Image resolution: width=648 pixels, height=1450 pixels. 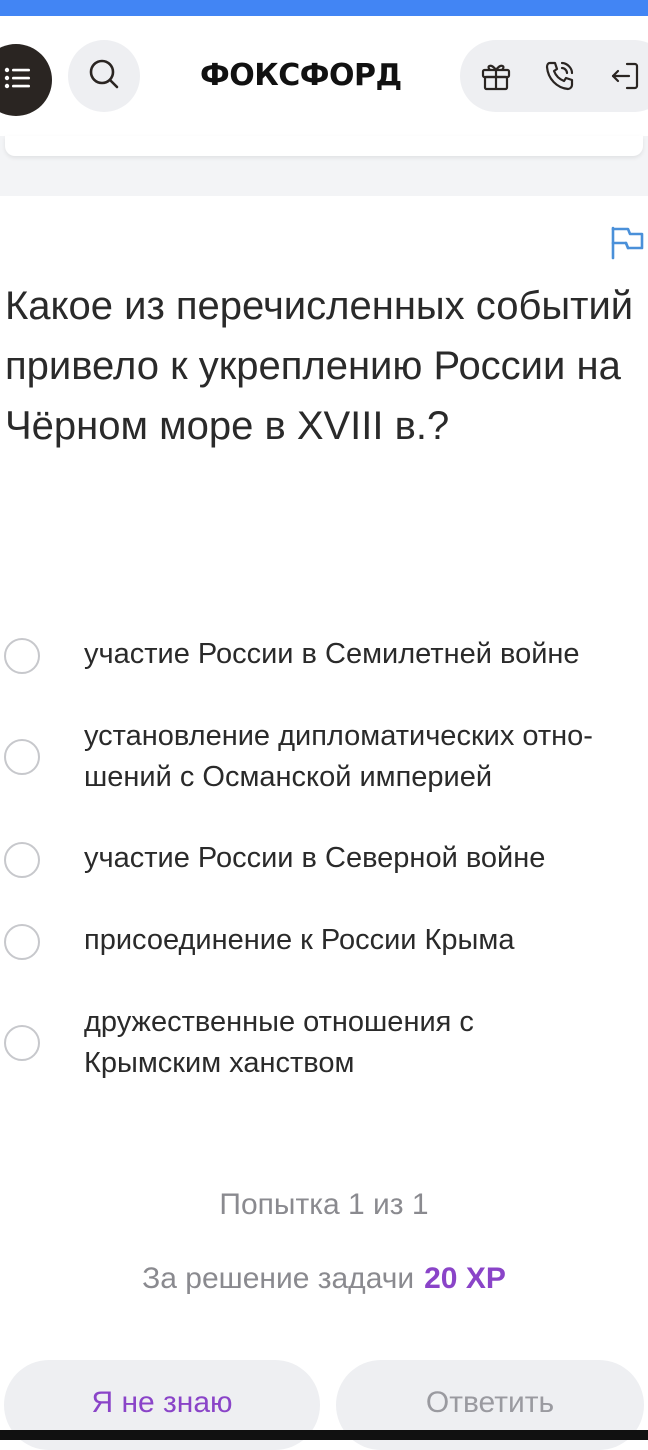 What do you see at coordinates (278, 1278) in the screenshot?
I see `reward-label: За решение задачи` at bounding box center [278, 1278].